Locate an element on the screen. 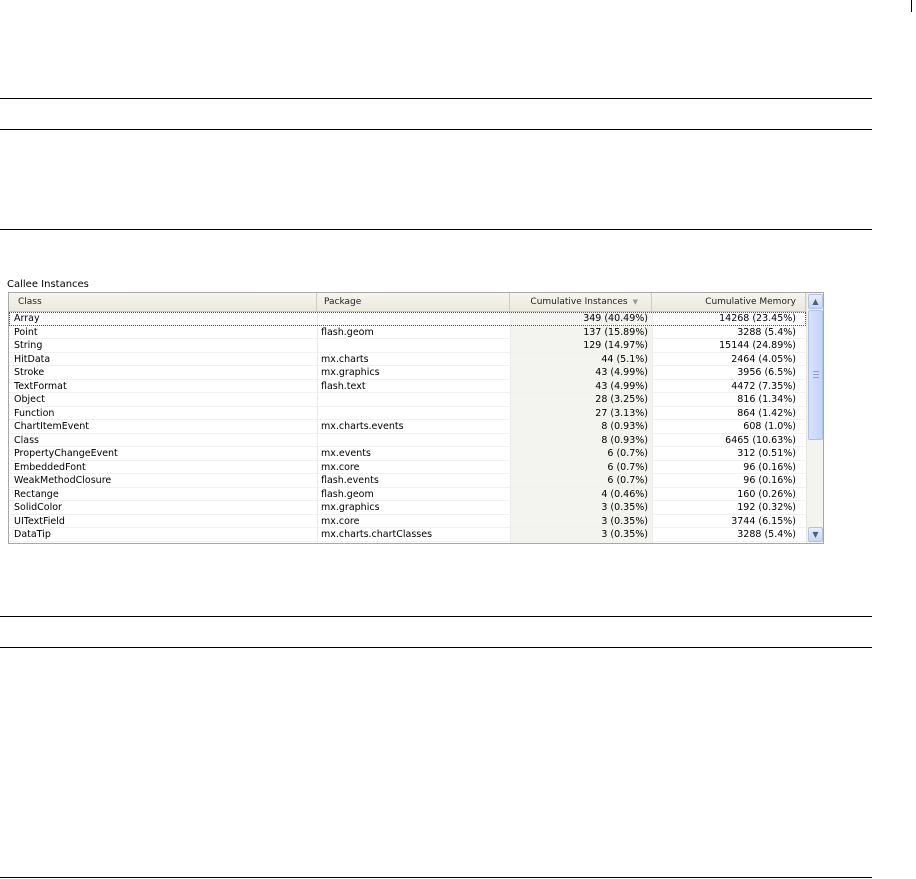 The image size is (916, 879). scroll-thumb is located at coordinates (815, 375).